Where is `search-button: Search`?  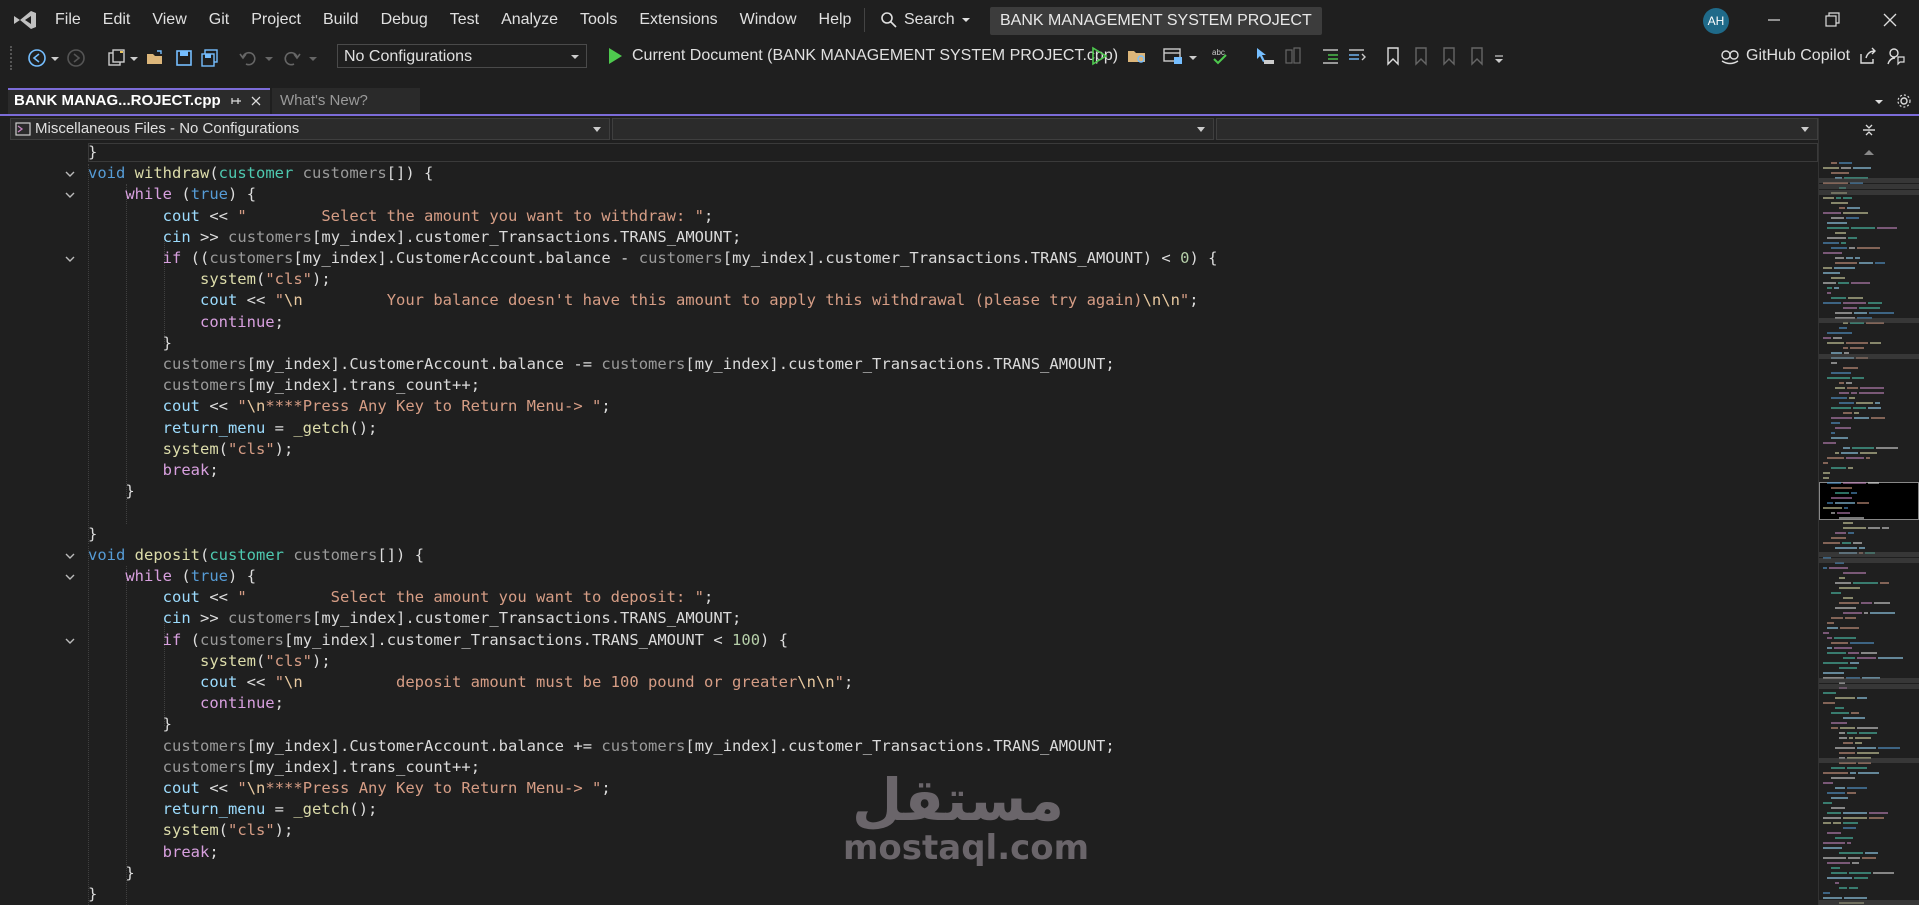
search-button: Search is located at coordinates (925, 20).